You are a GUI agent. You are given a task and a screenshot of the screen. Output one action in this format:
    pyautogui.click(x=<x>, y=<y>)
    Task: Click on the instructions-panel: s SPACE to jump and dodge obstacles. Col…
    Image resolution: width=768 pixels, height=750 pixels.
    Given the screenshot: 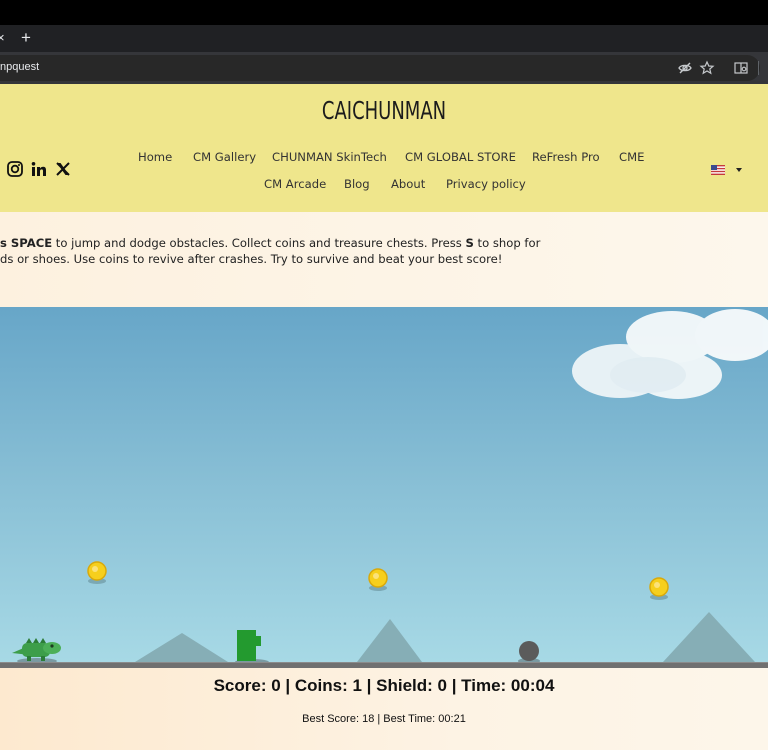 What is the action you would take?
    pyautogui.click(x=384, y=259)
    